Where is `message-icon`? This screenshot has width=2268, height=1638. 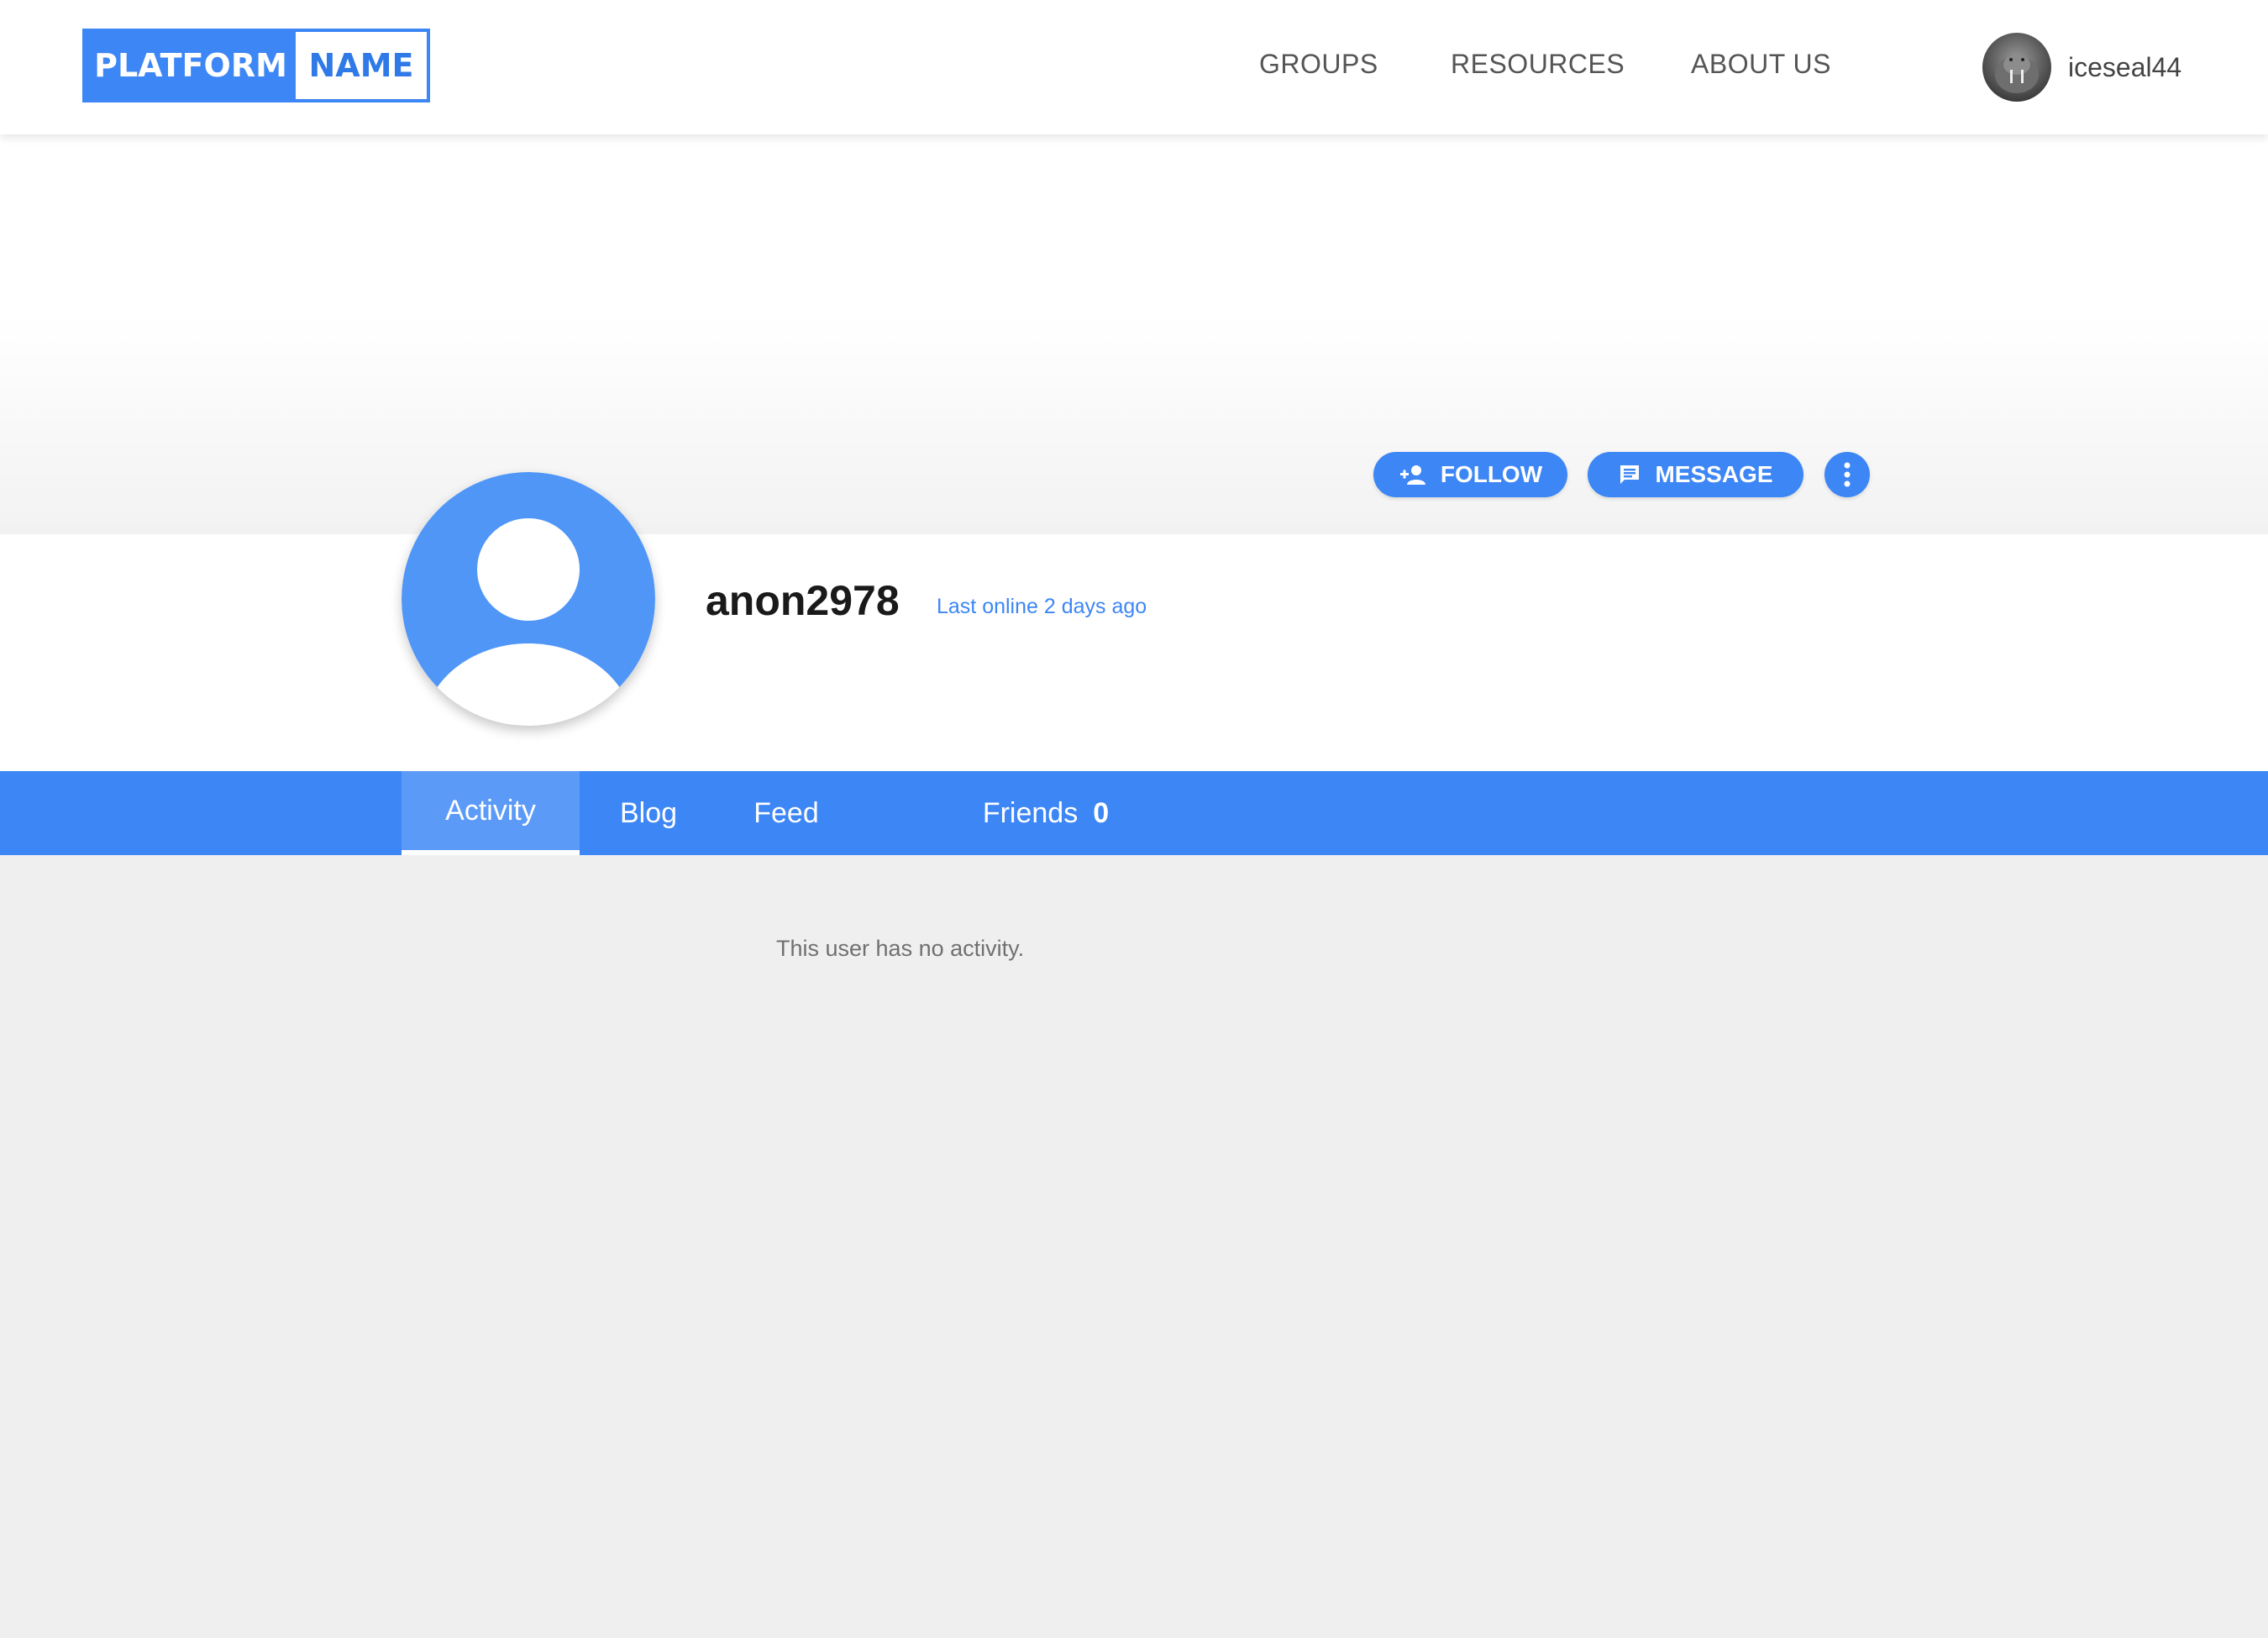 message-icon is located at coordinates (1630, 474).